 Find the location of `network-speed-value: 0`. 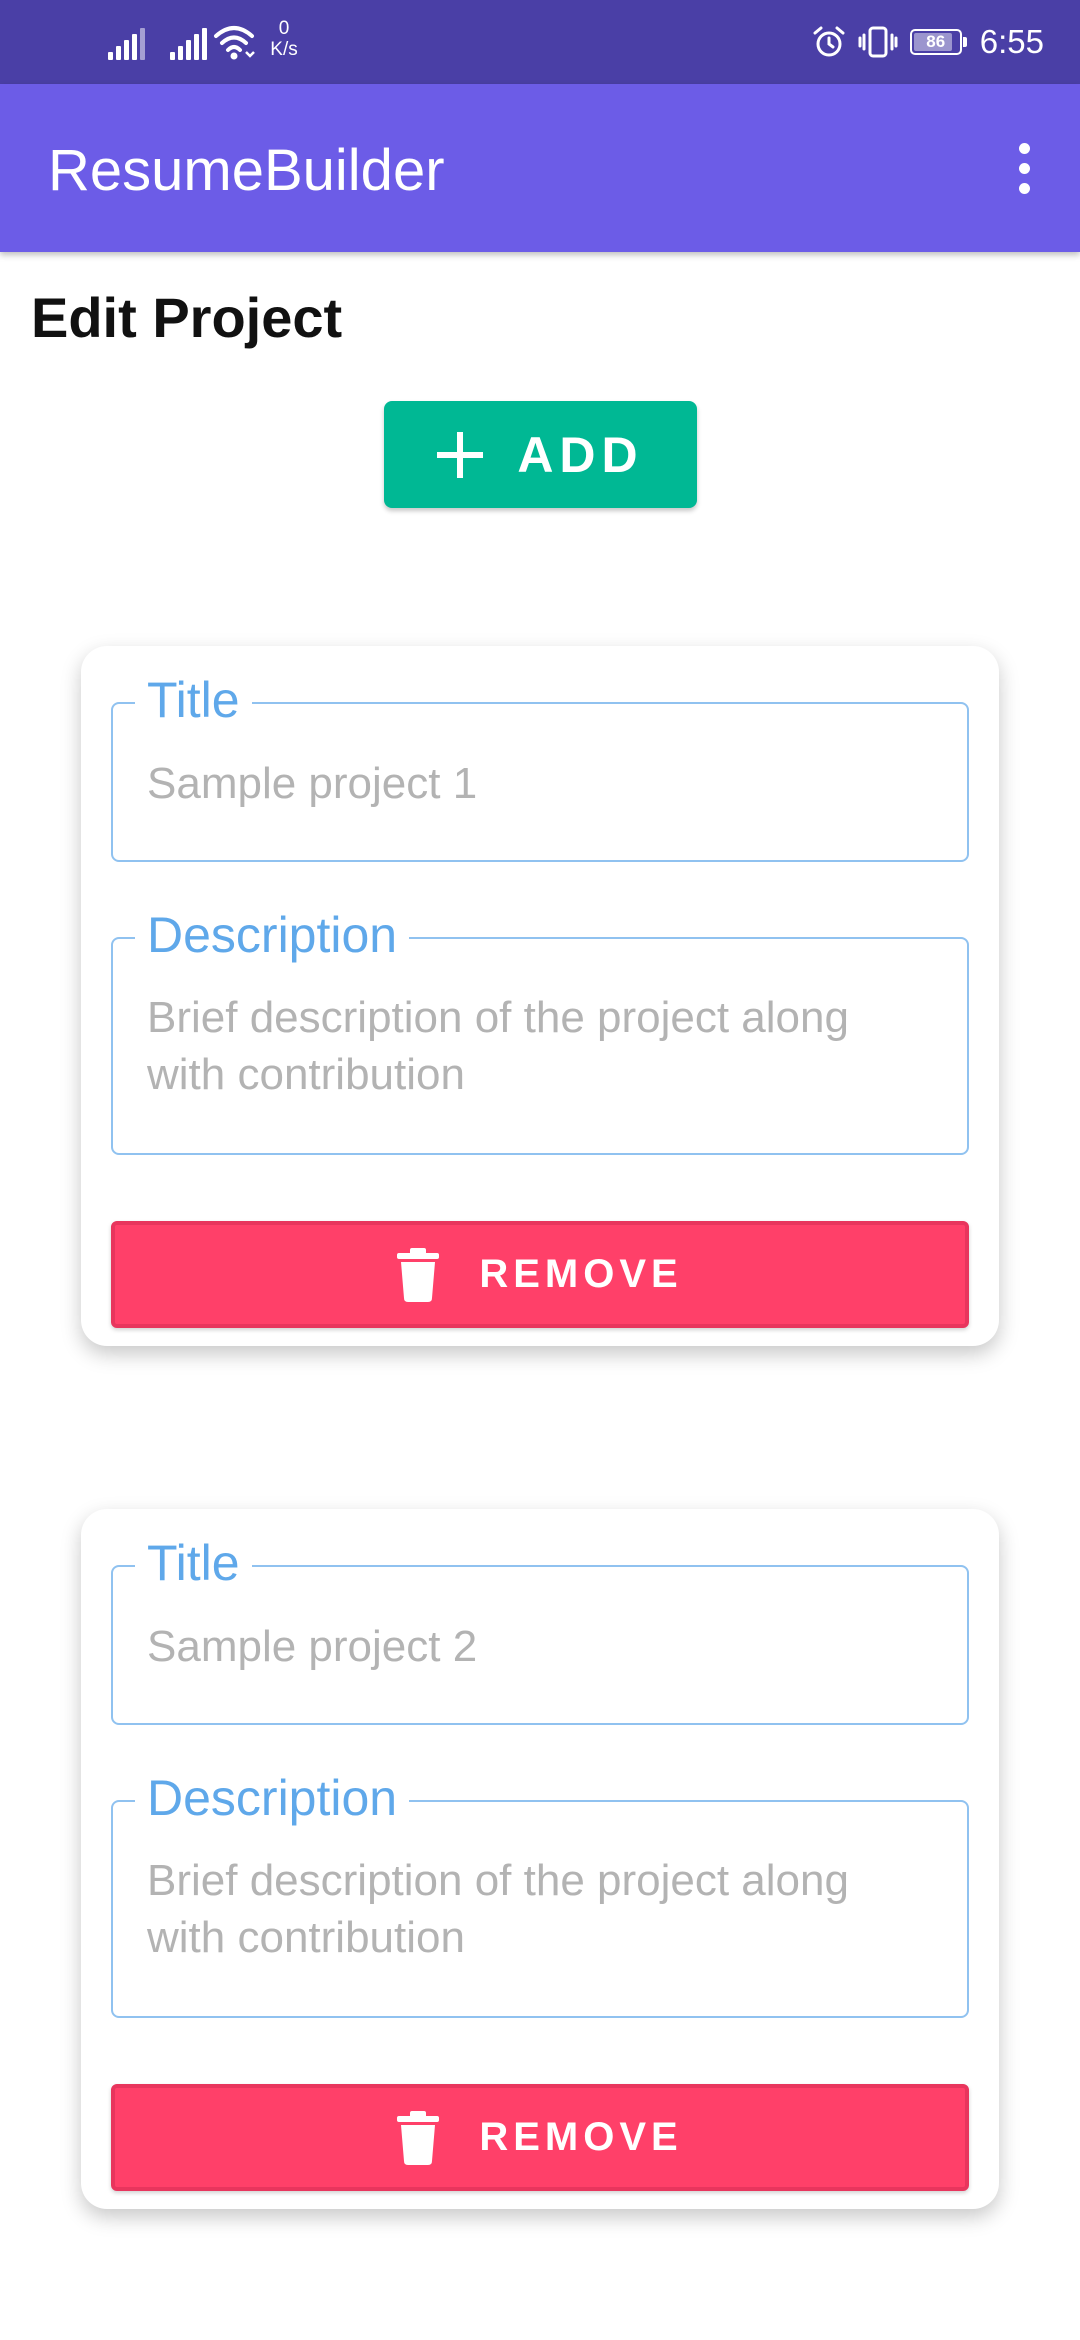

network-speed-value: 0 is located at coordinates (284, 28).